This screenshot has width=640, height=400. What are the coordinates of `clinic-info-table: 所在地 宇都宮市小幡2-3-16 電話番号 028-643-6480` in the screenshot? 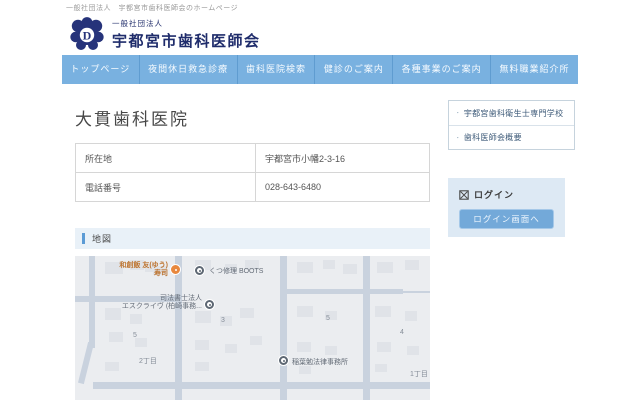 It's located at (252, 172).